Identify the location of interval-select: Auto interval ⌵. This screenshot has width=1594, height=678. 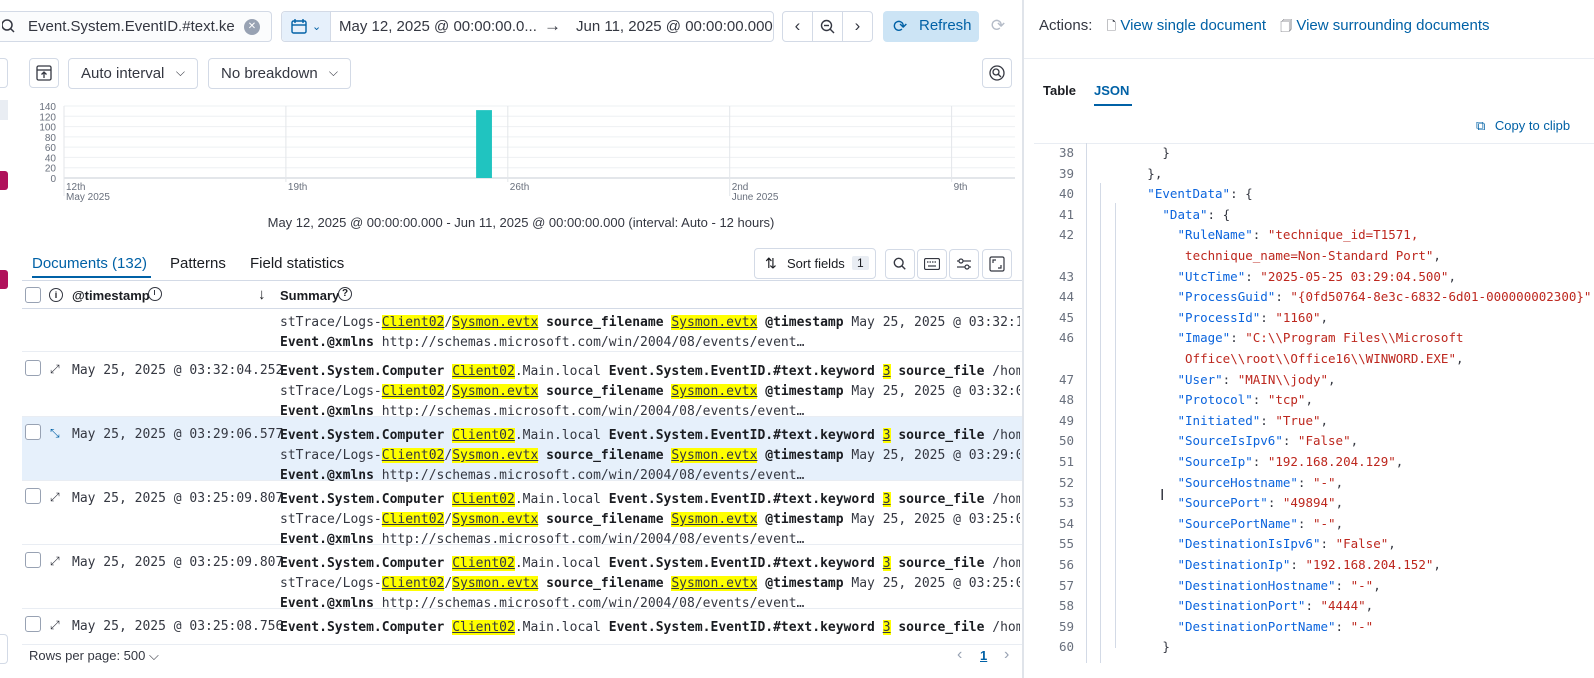
(133, 73).